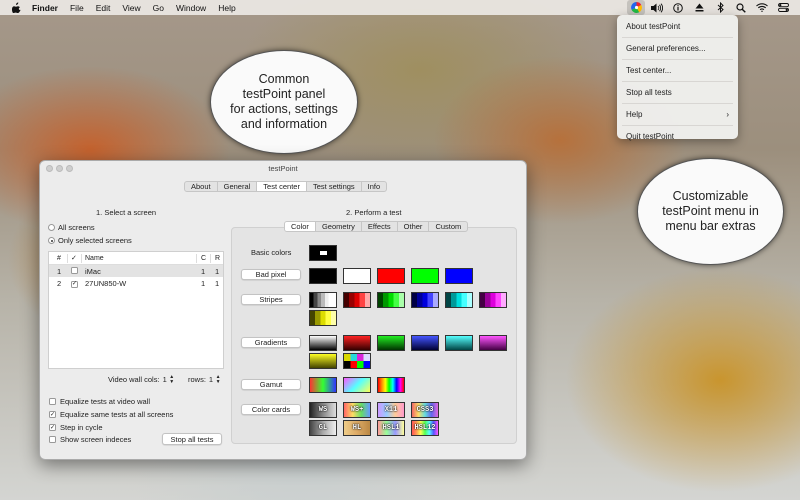  What do you see at coordinates (323, 385) in the screenshot?
I see `gamut-rgb-swatch` at bounding box center [323, 385].